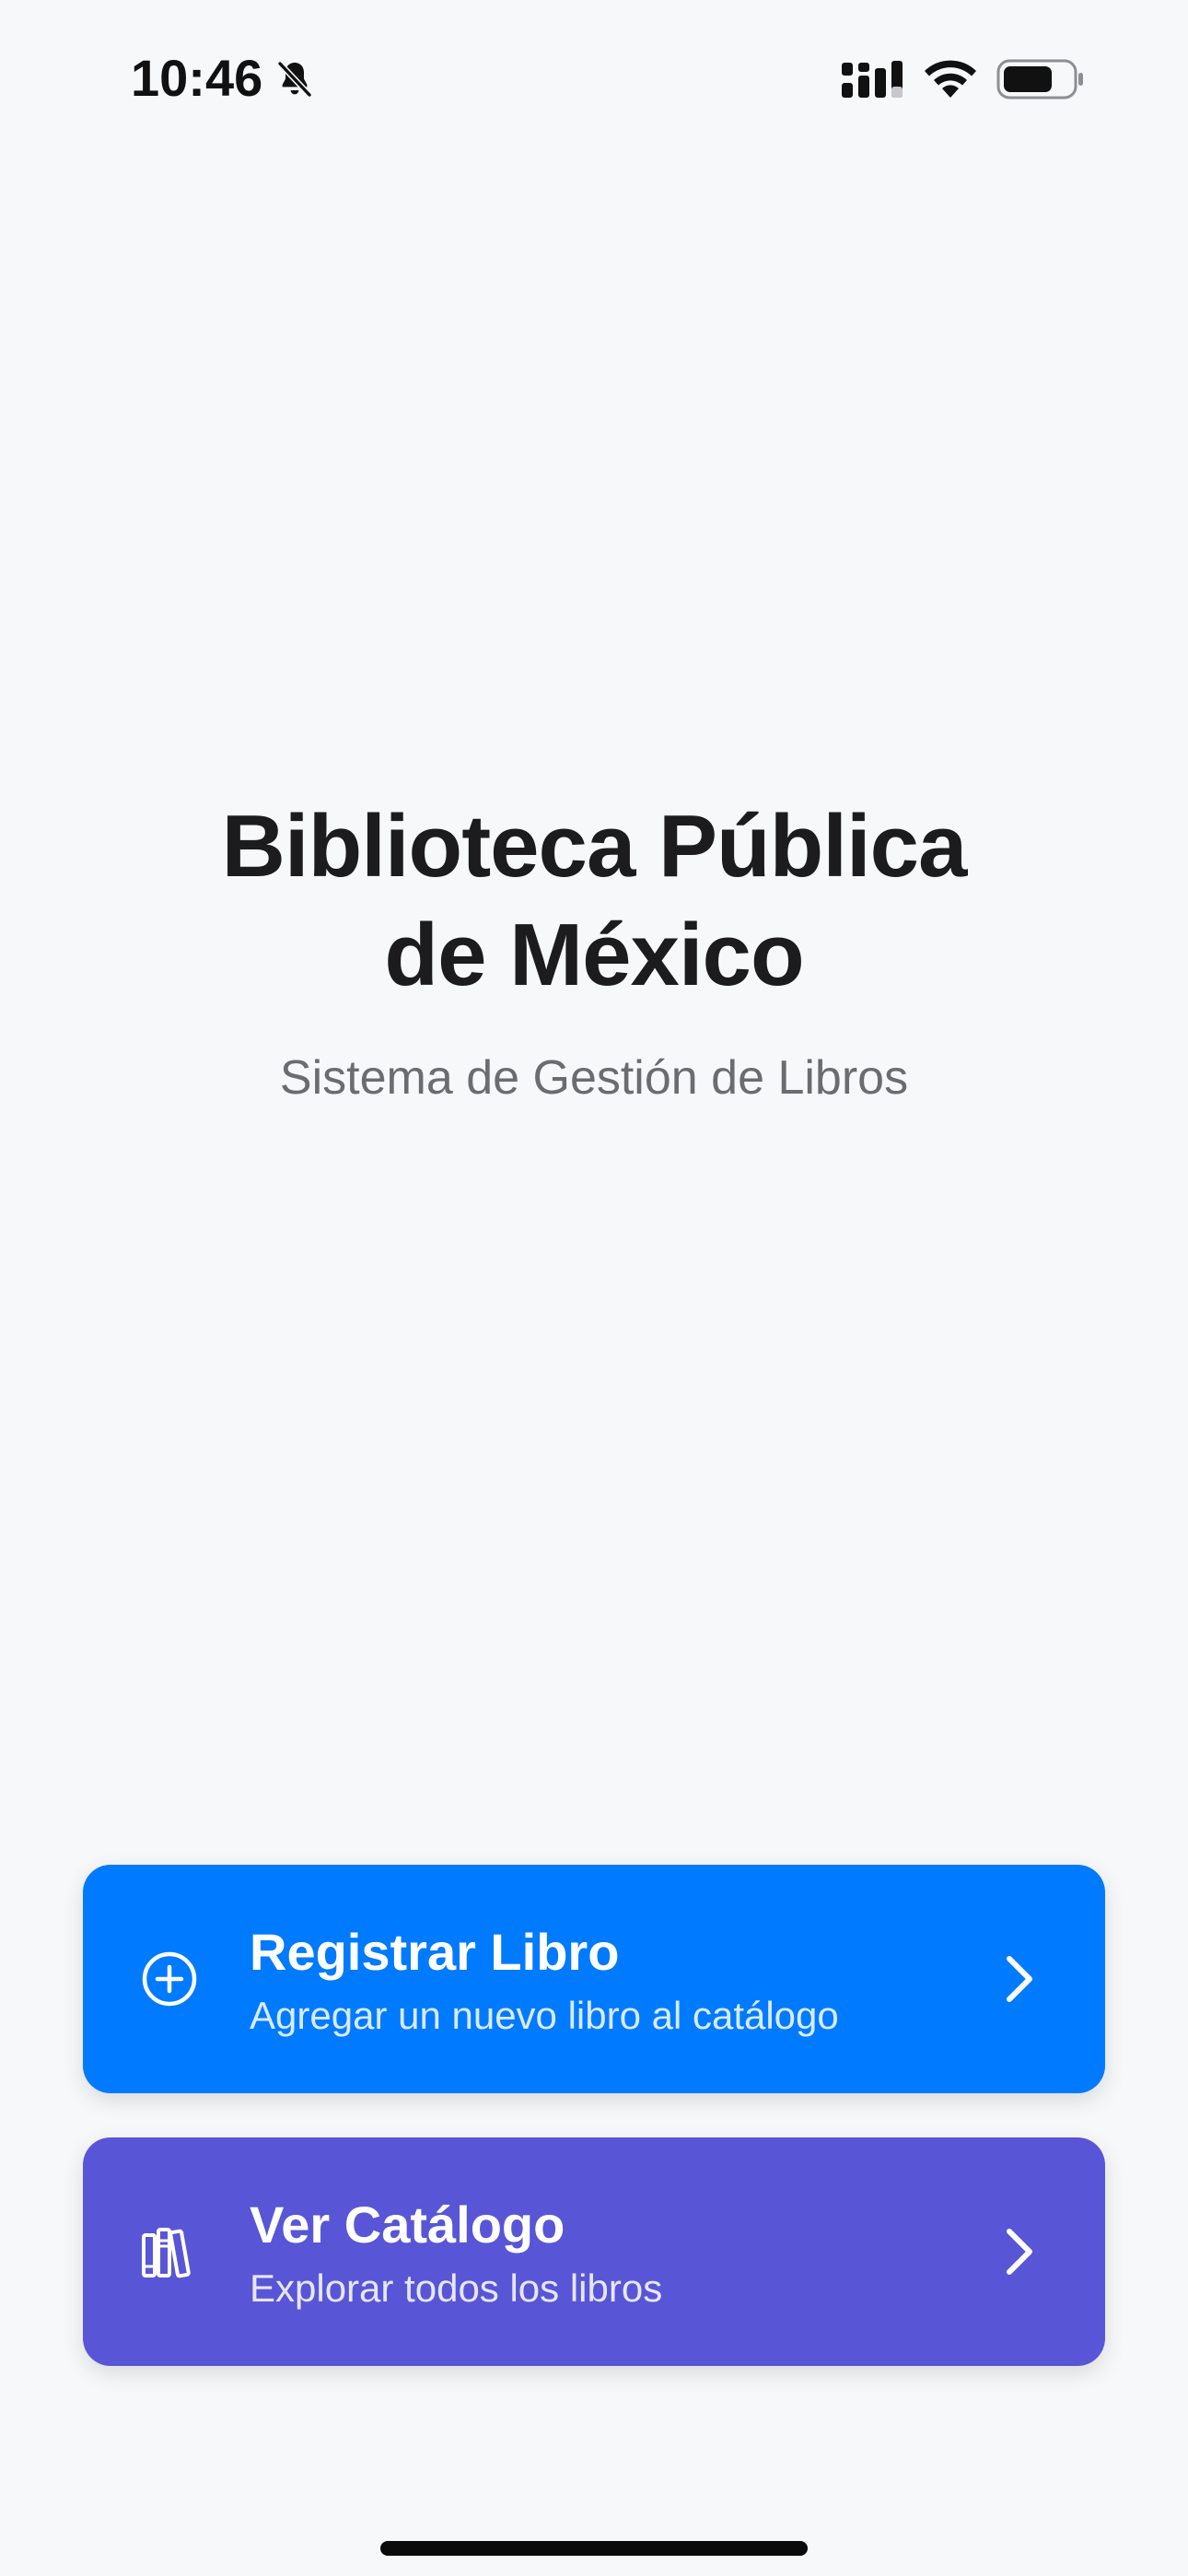 Image resolution: width=1188 pixels, height=2576 pixels. I want to click on wifi-icon, so click(951, 79).